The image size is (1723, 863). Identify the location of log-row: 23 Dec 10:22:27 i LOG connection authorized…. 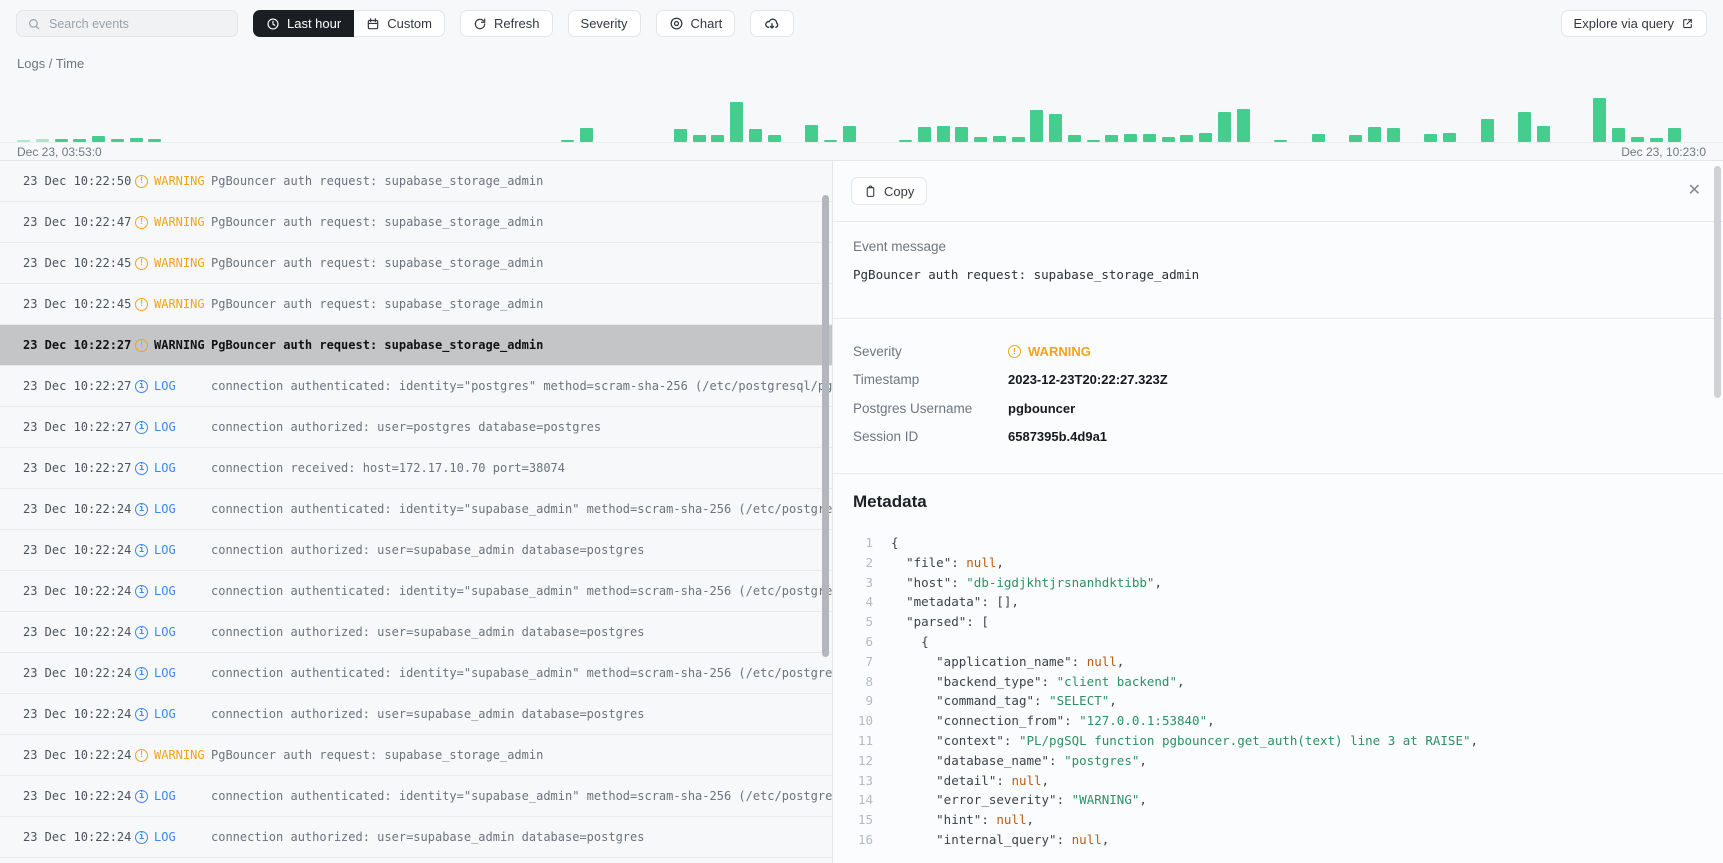
(416, 427).